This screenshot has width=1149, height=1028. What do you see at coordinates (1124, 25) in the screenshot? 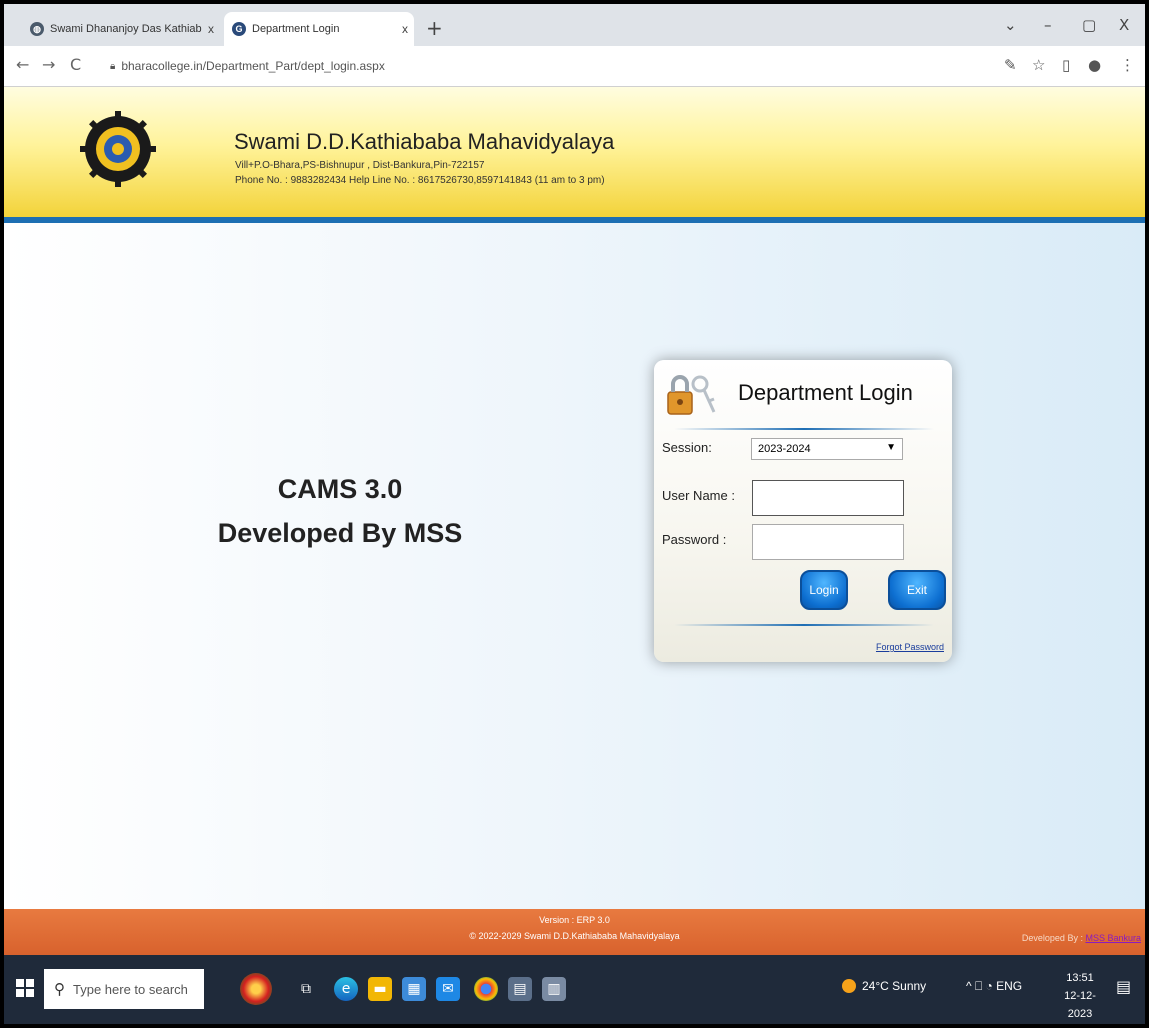
I see `close-window-button: X` at bounding box center [1124, 25].